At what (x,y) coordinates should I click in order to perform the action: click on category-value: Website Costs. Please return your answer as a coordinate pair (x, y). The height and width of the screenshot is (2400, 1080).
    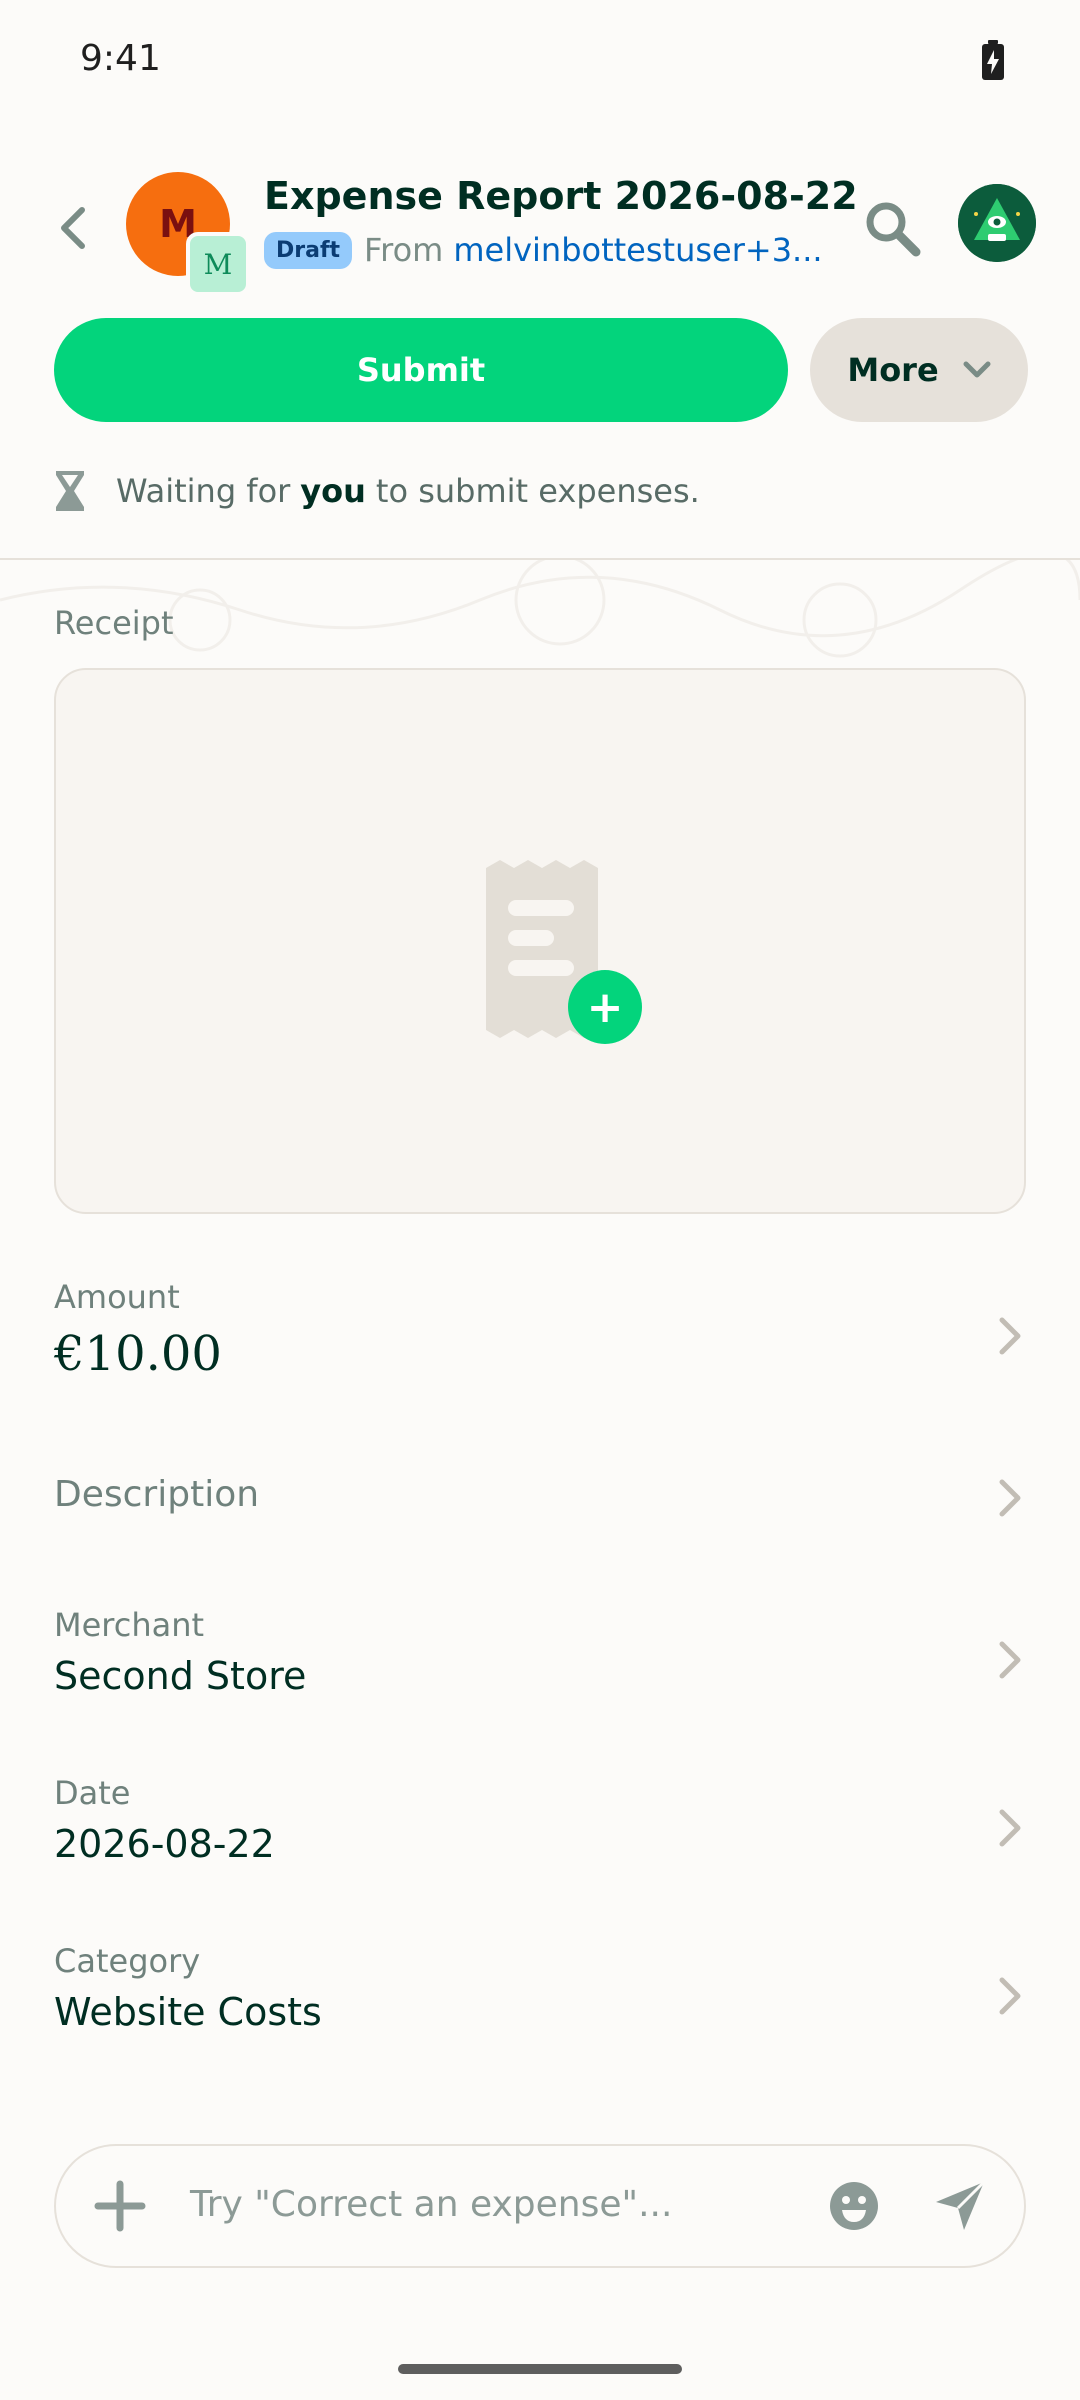
    Looking at the image, I should click on (188, 2012).